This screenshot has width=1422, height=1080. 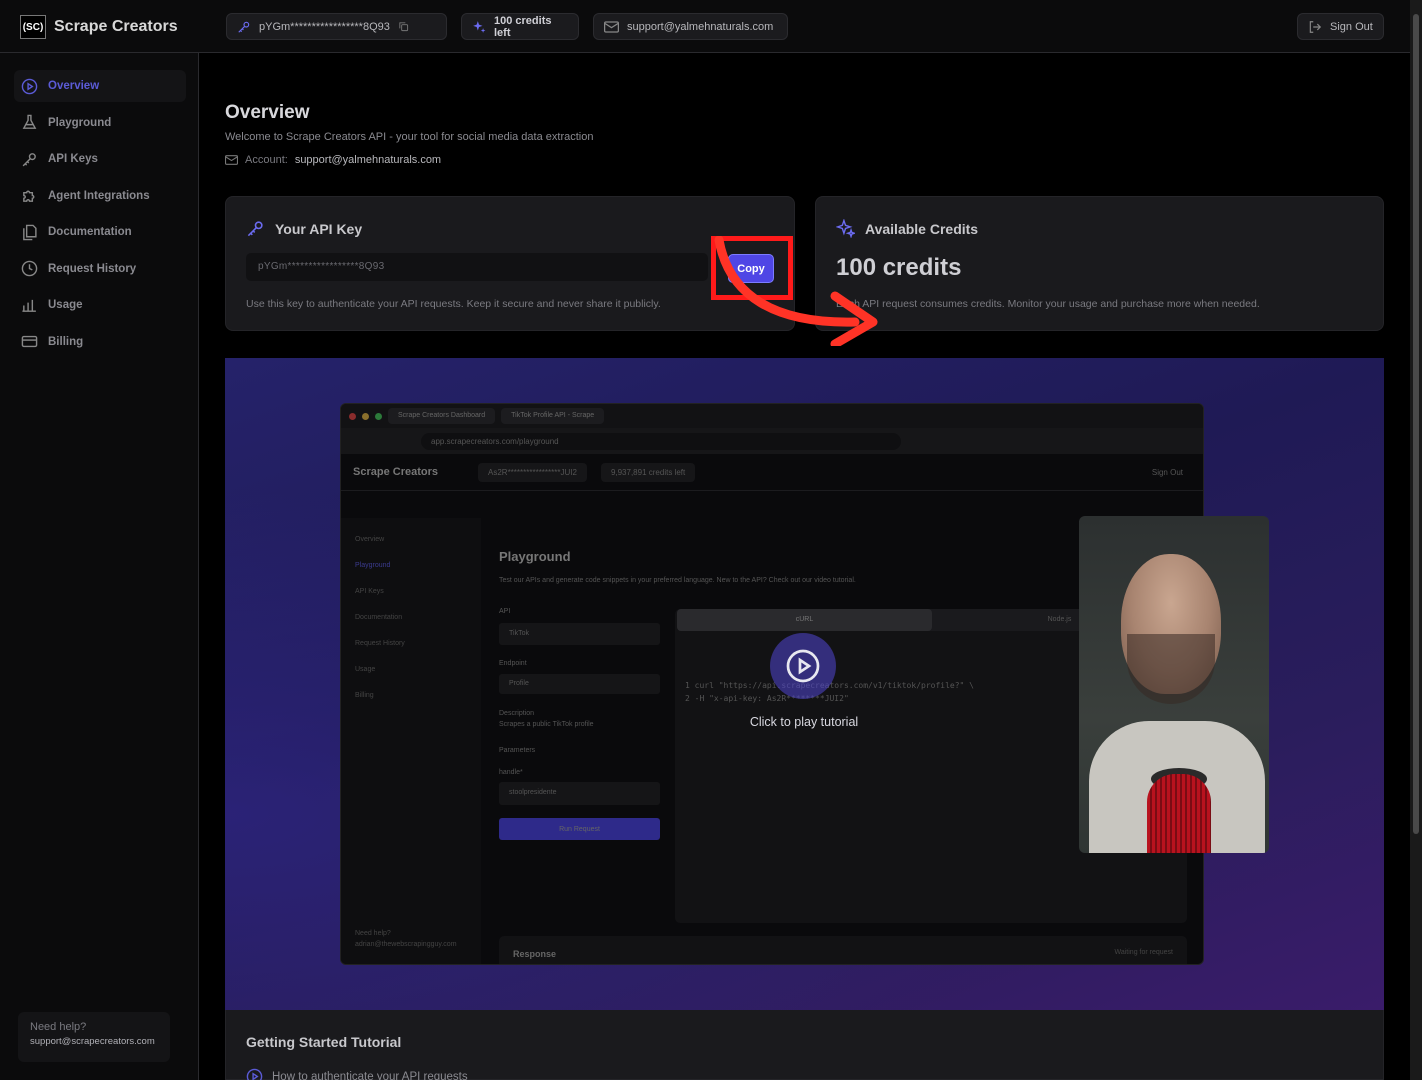 What do you see at coordinates (33, 27) in the screenshot?
I see `logo-mark: (SC)` at bounding box center [33, 27].